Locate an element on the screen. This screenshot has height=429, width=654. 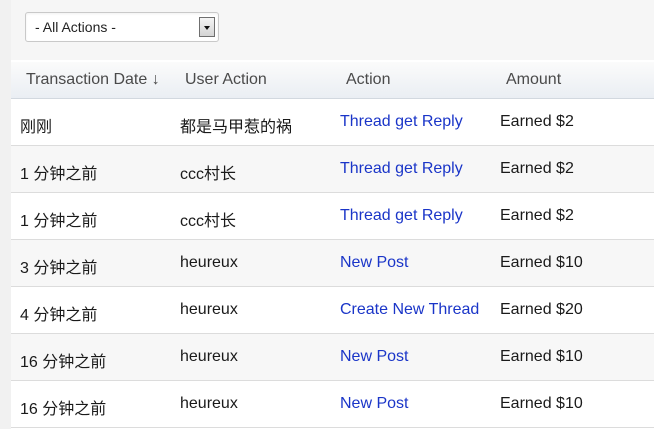
action-filter-select: - All Actions - is located at coordinates (122, 27).